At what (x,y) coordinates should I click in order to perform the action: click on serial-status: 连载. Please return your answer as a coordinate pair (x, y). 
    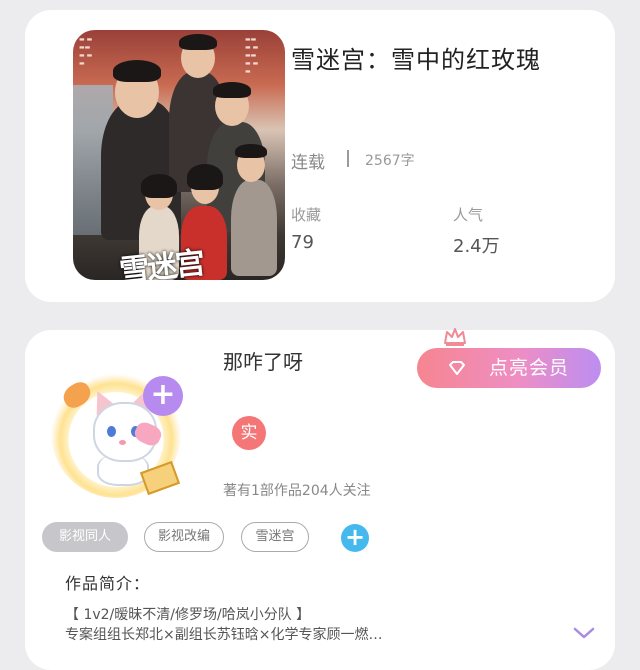
    Looking at the image, I should click on (308, 163).